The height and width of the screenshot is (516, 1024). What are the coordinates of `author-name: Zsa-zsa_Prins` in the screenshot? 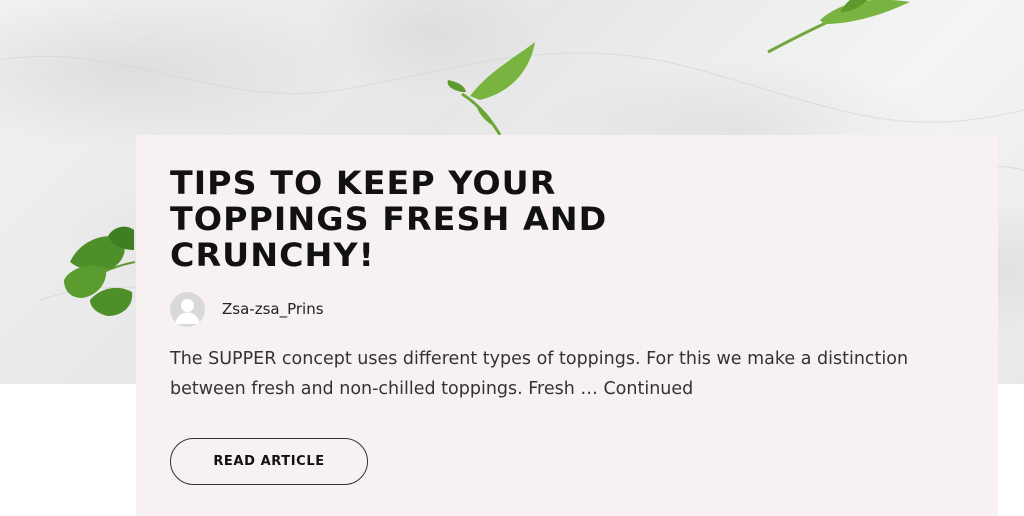 It's located at (273, 309).